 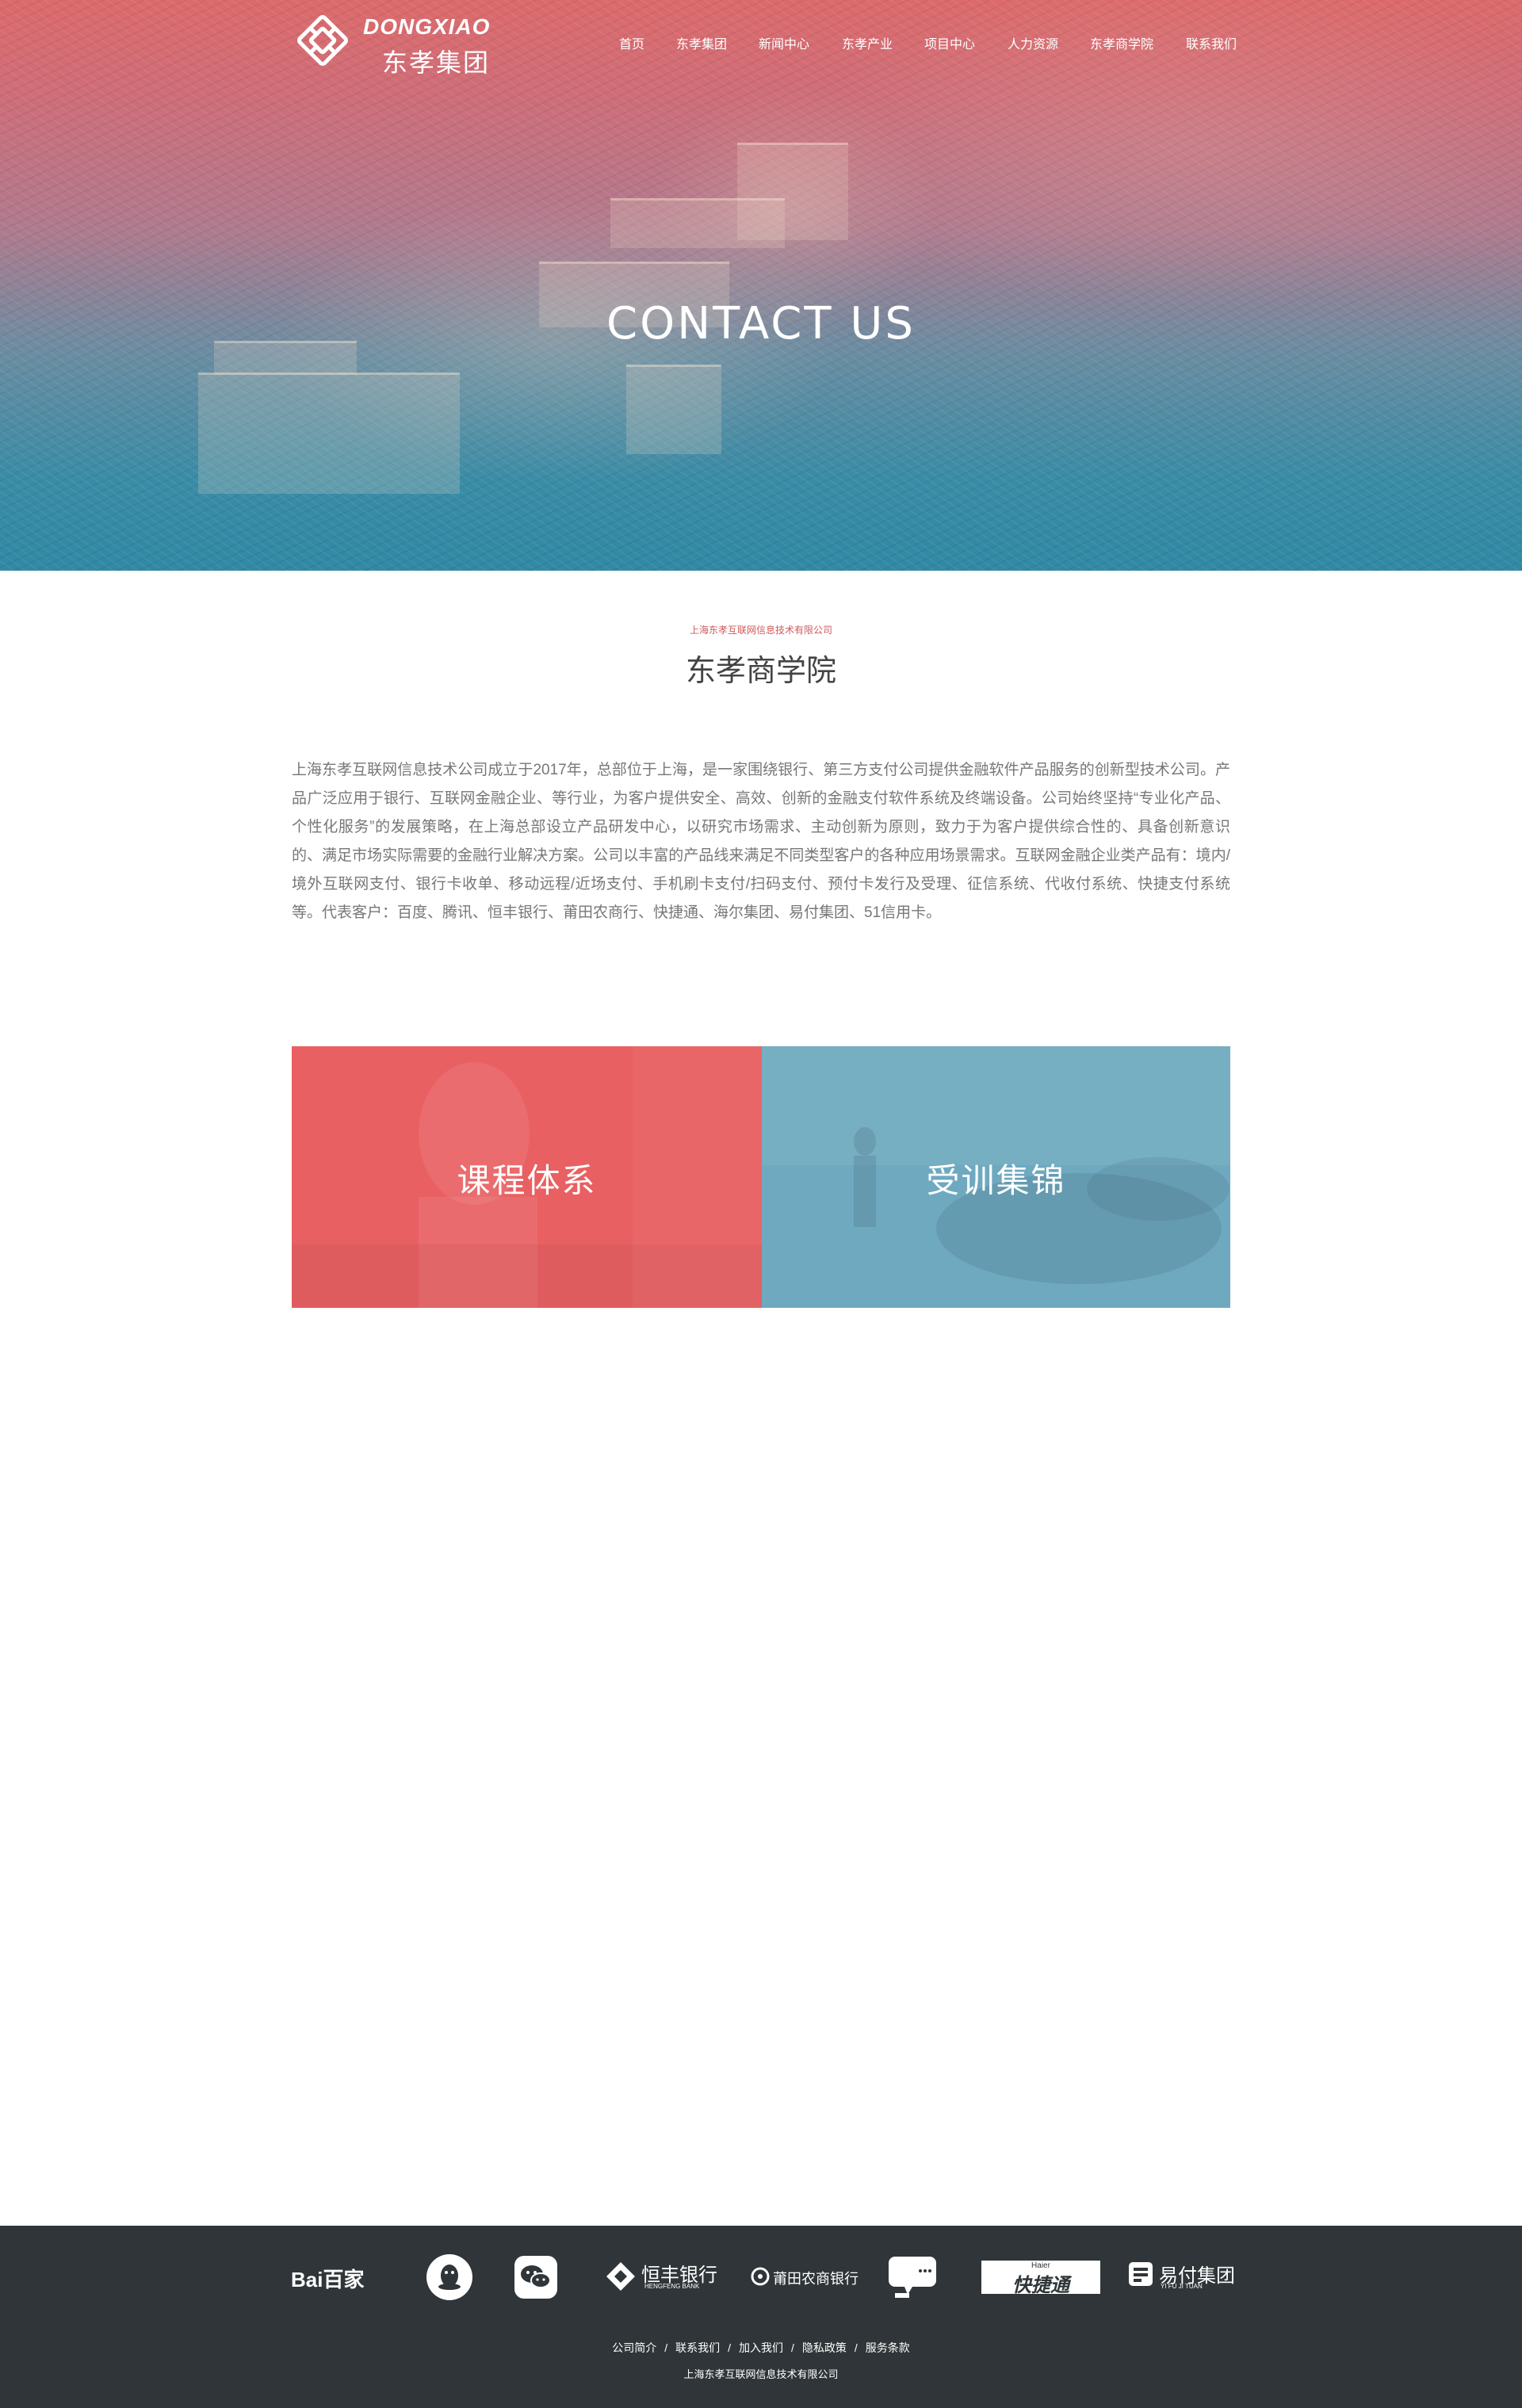 What do you see at coordinates (1040, 2285) in the screenshot?
I see `kuaijietong-name: 快捷通` at bounding box center [1040, 2285].